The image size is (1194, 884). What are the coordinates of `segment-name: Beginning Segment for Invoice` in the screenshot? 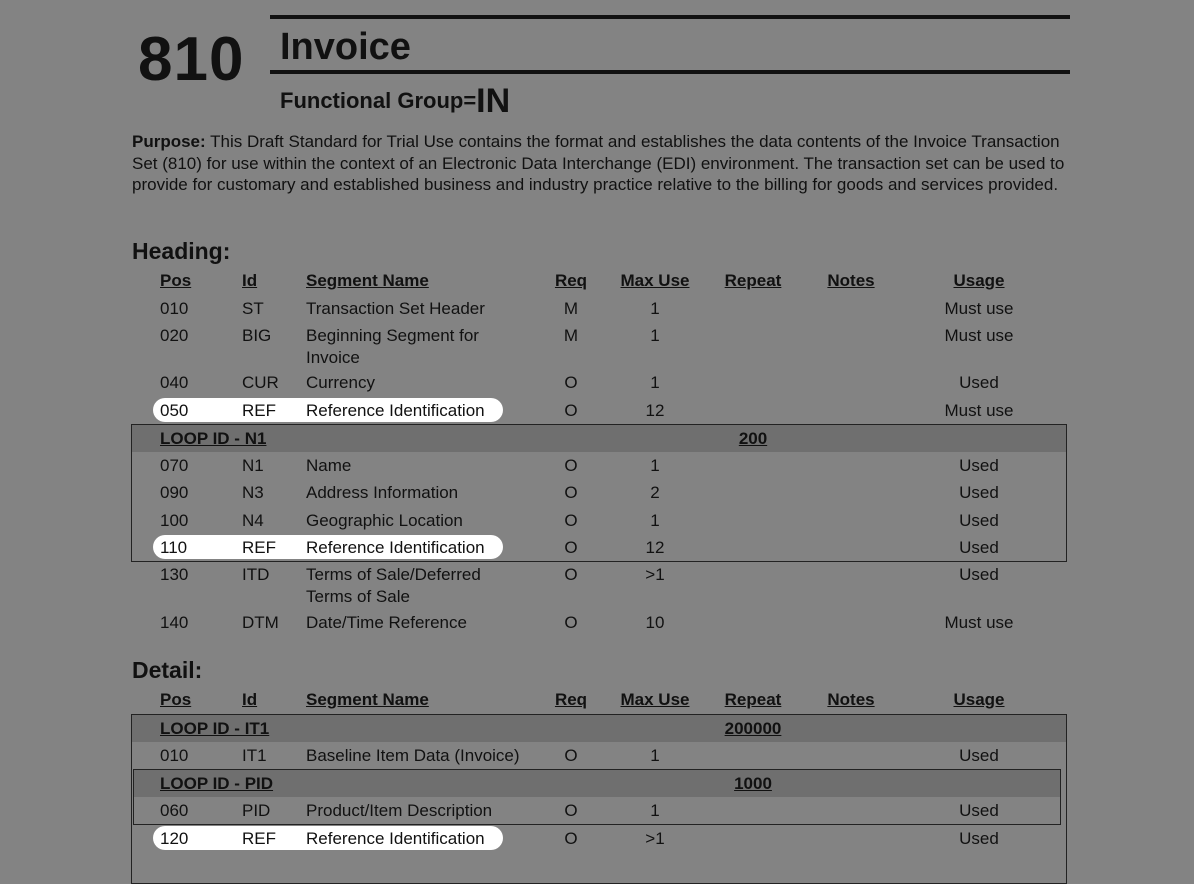 It's located at (392, 346).